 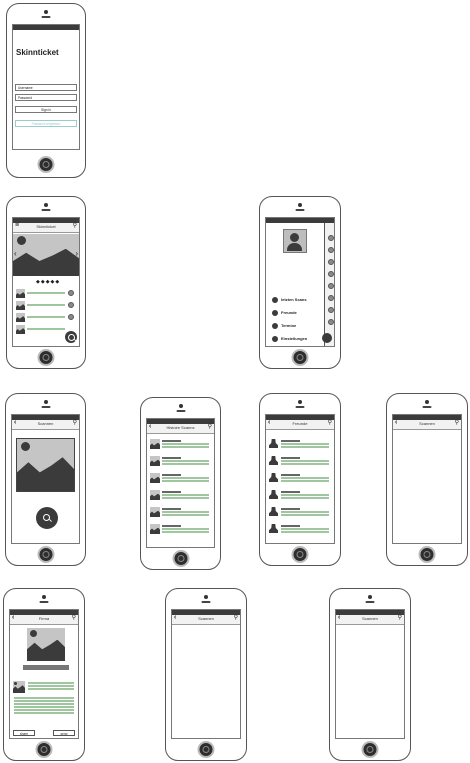 I want to click on menu-item-friends: Freunde, so click(x=289, y=312).